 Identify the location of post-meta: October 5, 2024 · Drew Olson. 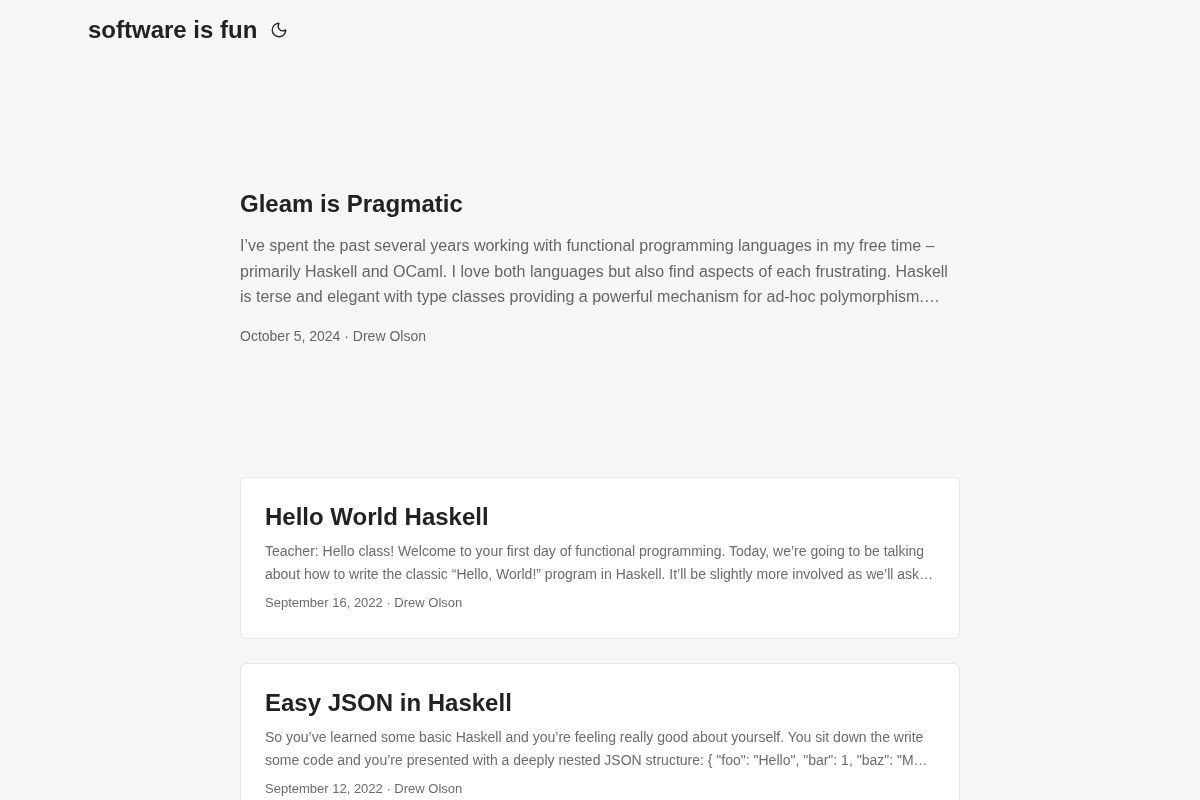
(333, 336).